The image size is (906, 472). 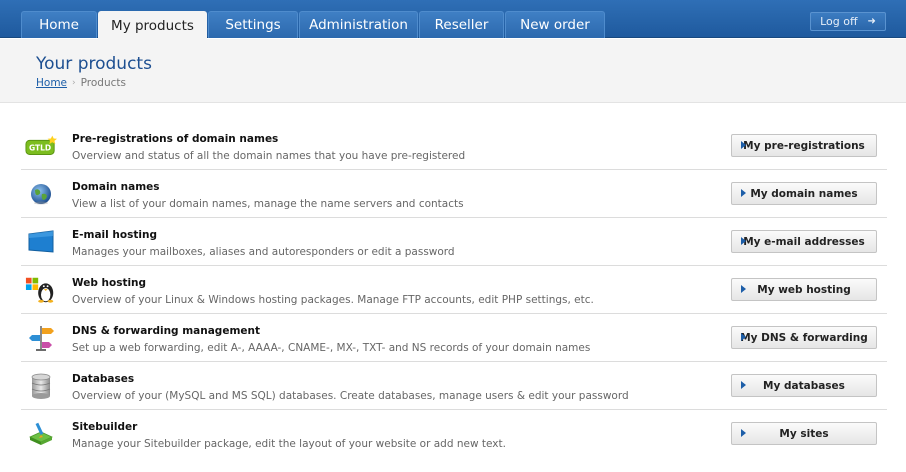 What do you see at coordinates (41, 194) in the screenshot?
I see `globe-icon` at bounding box center [41, 194].